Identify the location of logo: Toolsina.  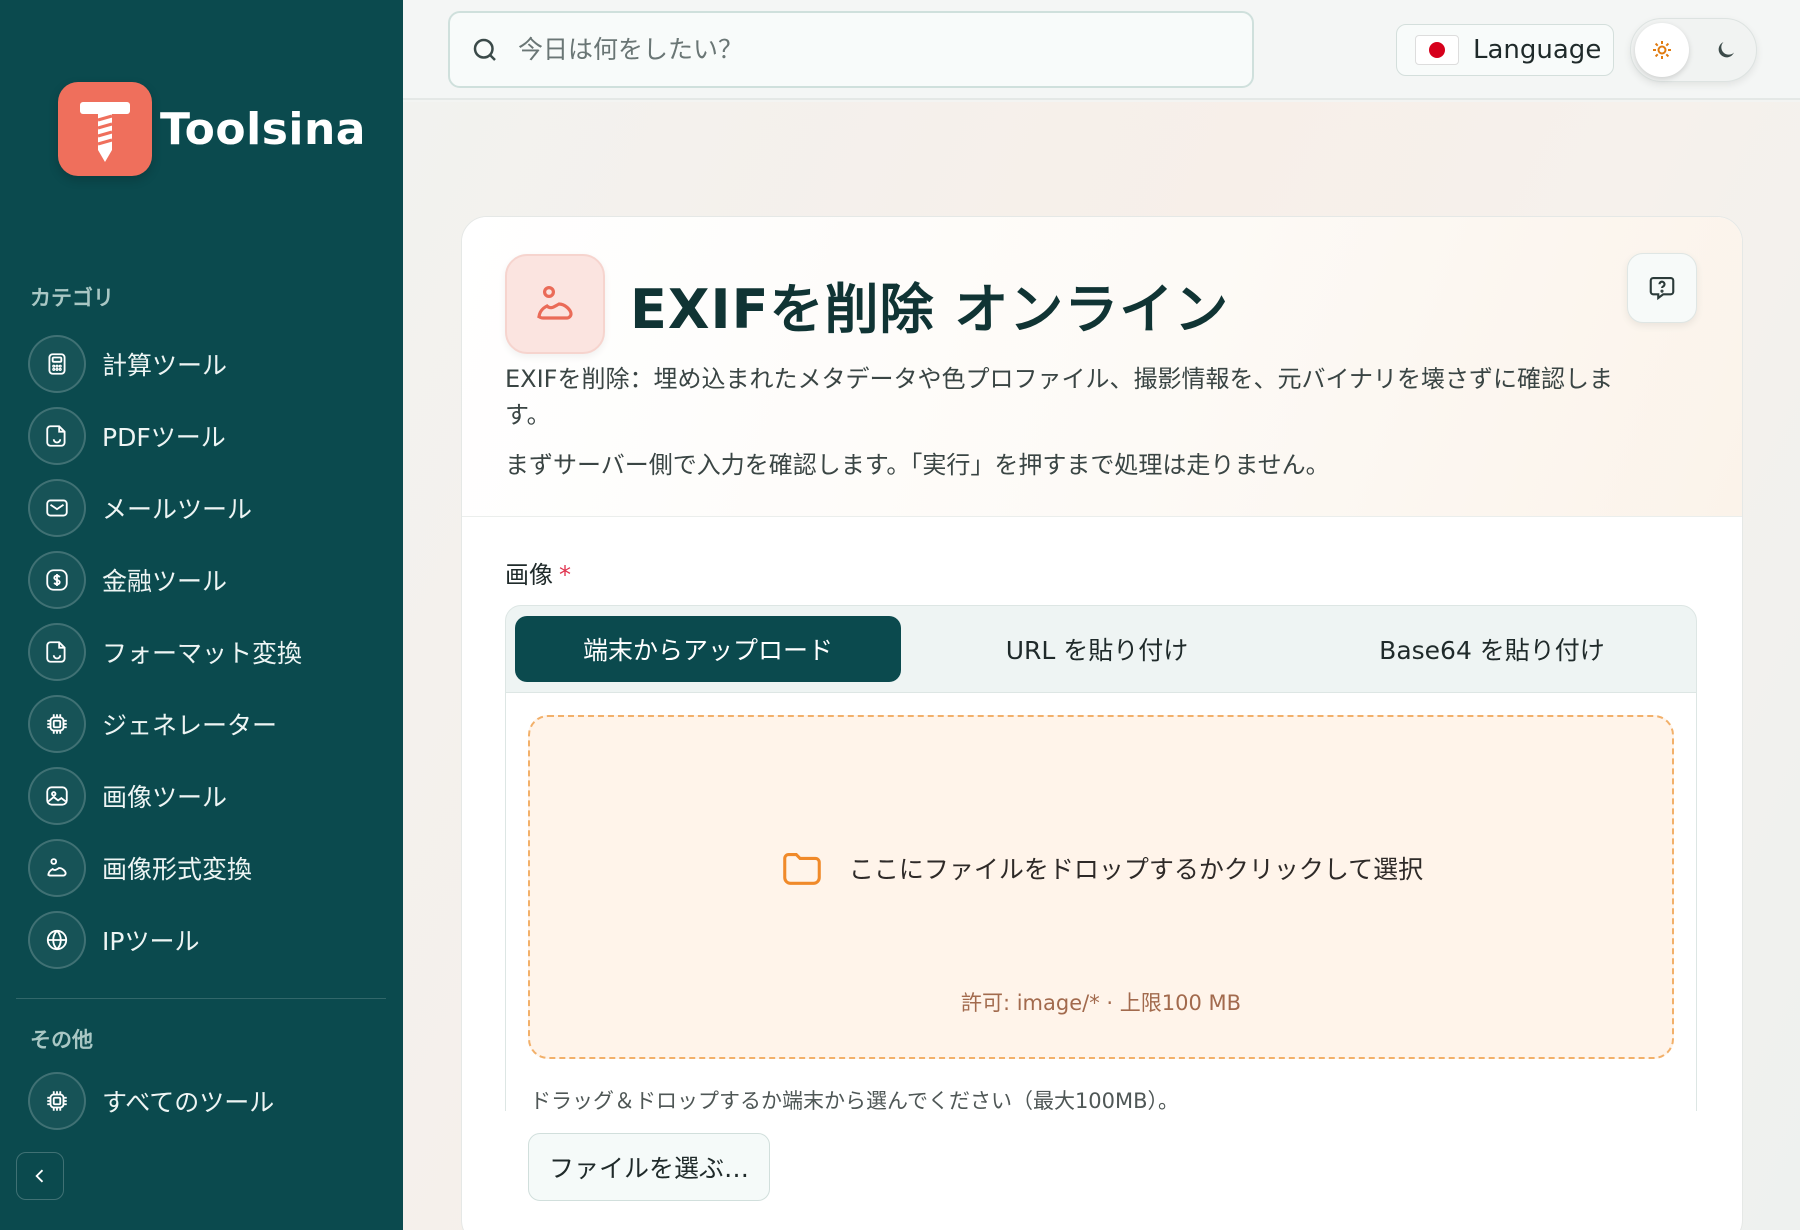
(212, 129).